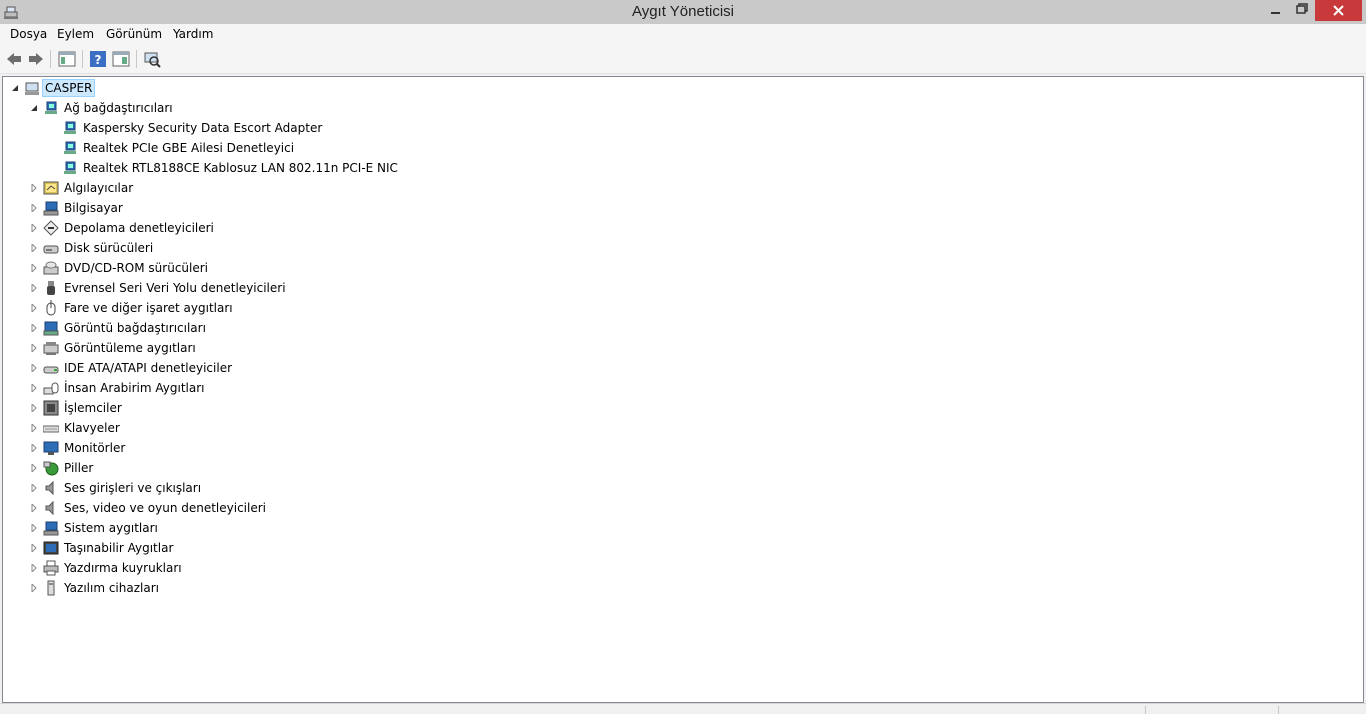 The width and height of the screenshot is (1366, 714). I want to click on battery-icon, so click(51, 468).